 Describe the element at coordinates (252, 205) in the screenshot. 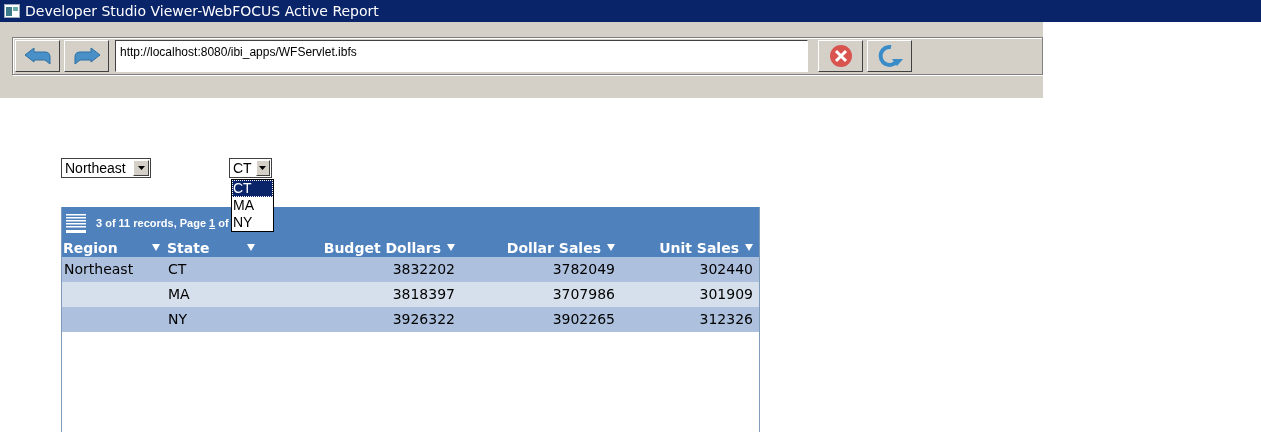

I see `dropdown-option: MA` at that location.